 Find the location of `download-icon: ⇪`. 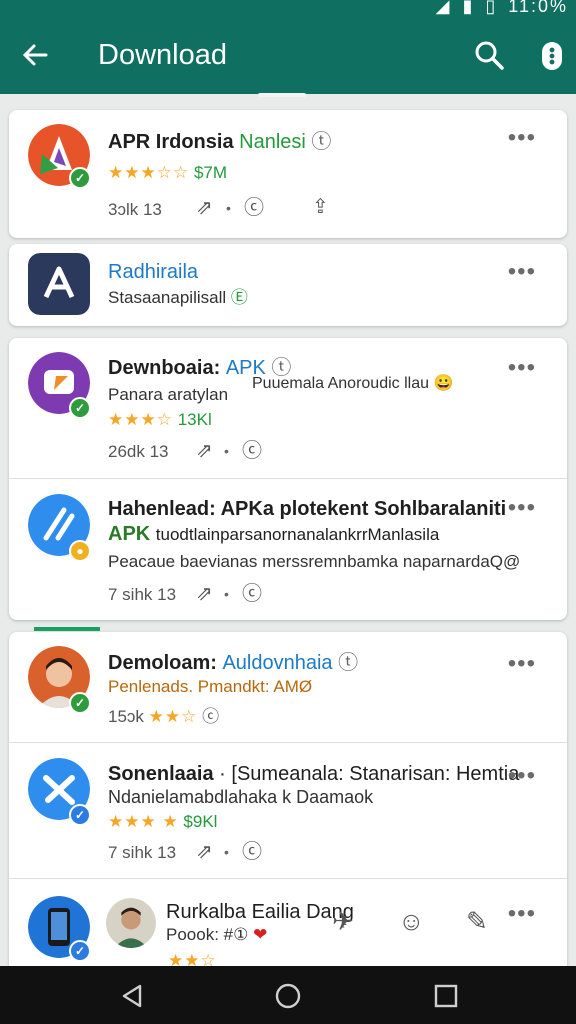

download-icon: ⇪ is located at coordinates (320, 207).